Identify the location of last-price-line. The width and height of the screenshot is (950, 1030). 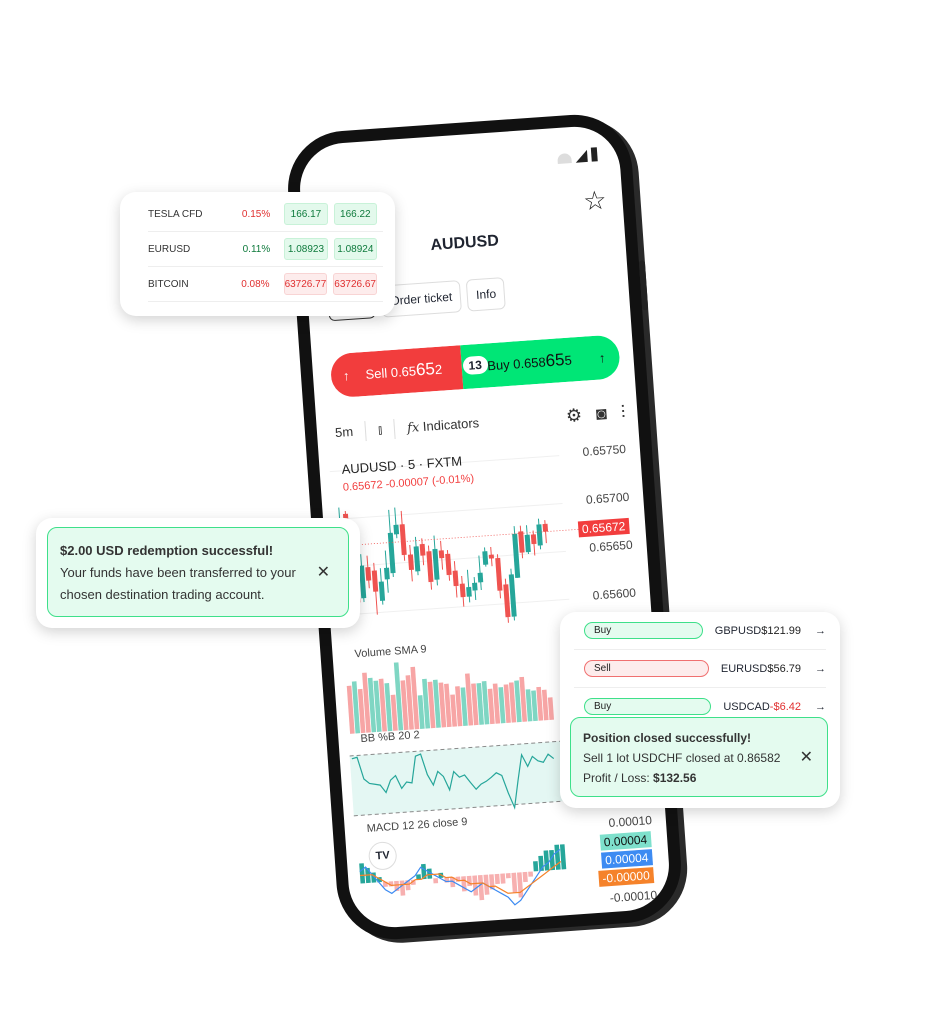
(457, 537).